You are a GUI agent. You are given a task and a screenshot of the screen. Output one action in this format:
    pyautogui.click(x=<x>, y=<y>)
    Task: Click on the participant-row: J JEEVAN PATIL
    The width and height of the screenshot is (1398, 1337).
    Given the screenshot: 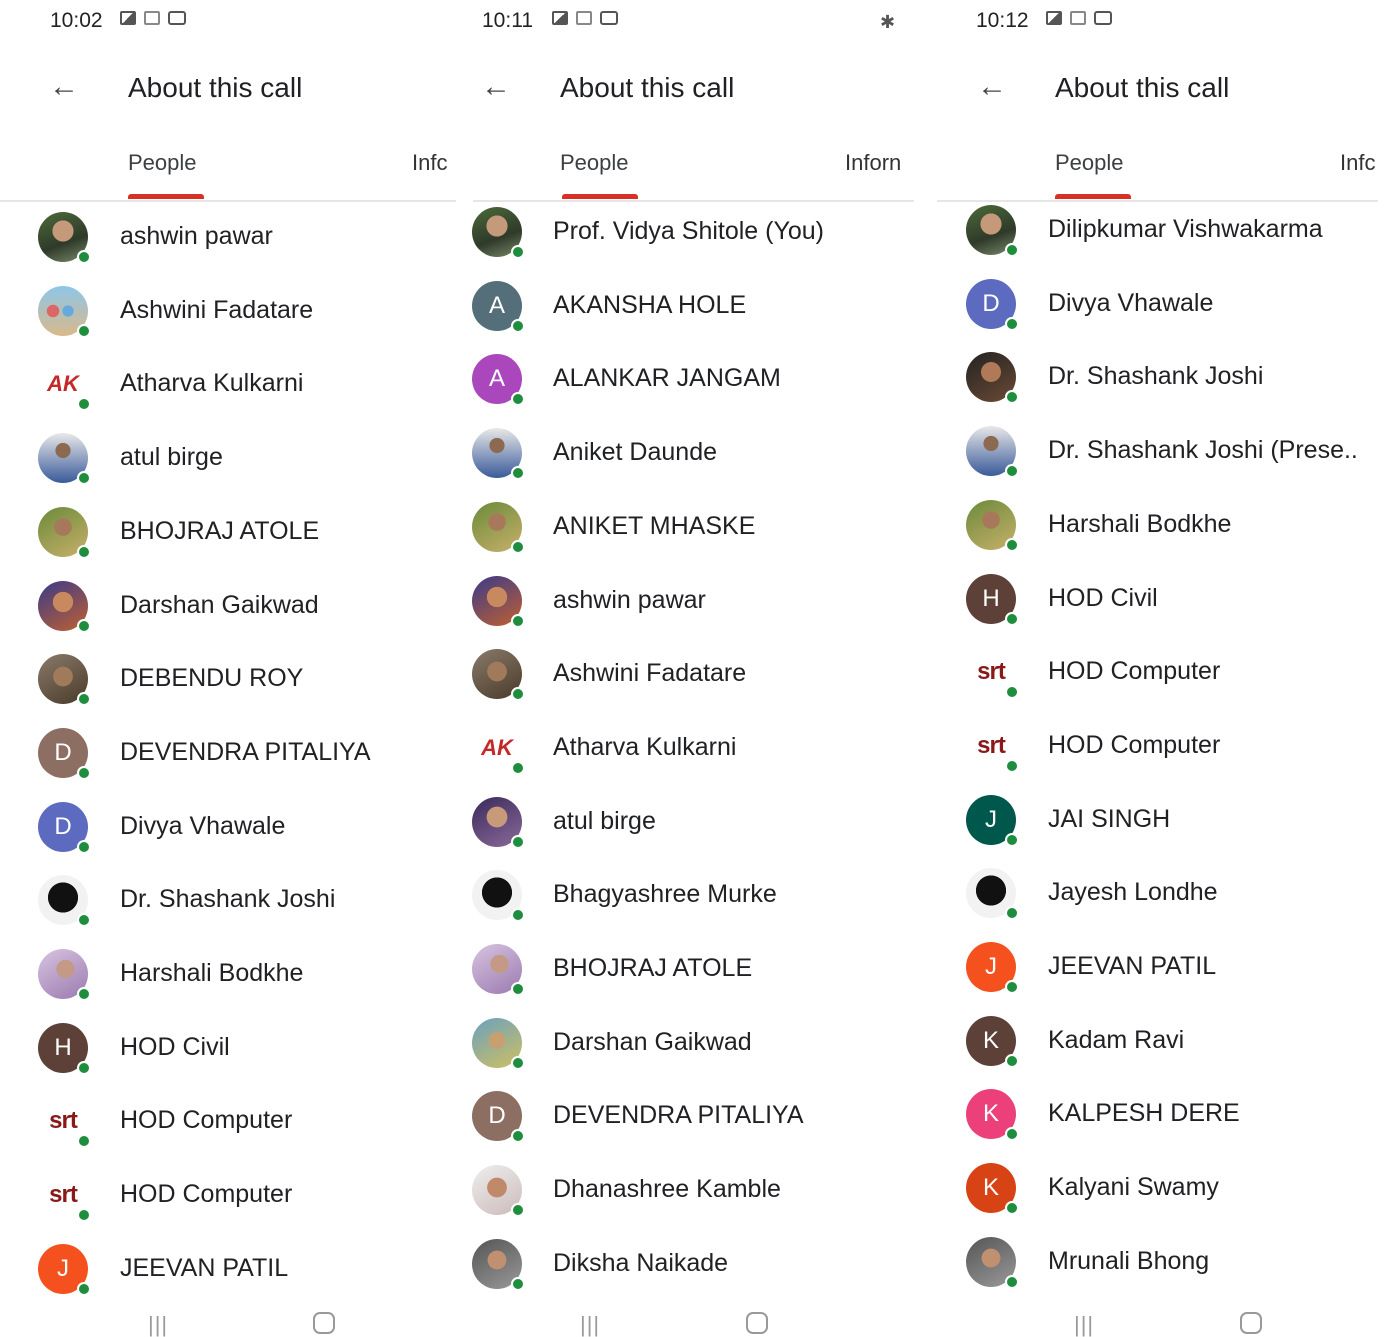 What is the action you would take?
    pyautogui.click(x=1166, y=979)
    